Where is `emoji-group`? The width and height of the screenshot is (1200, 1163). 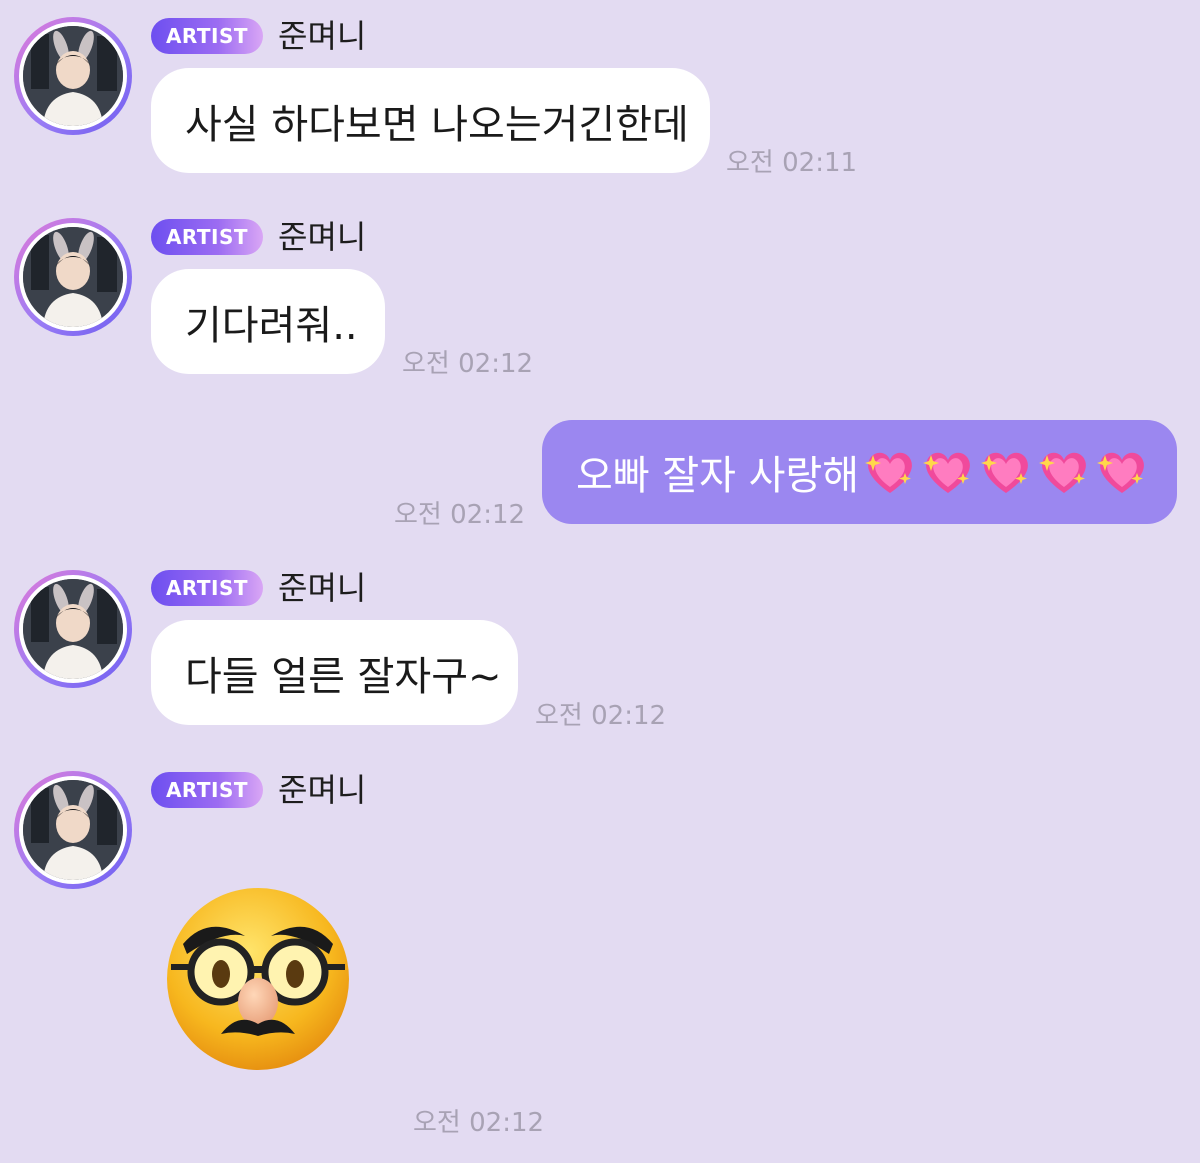 emoji-group is located at coordinates (1006, 472).